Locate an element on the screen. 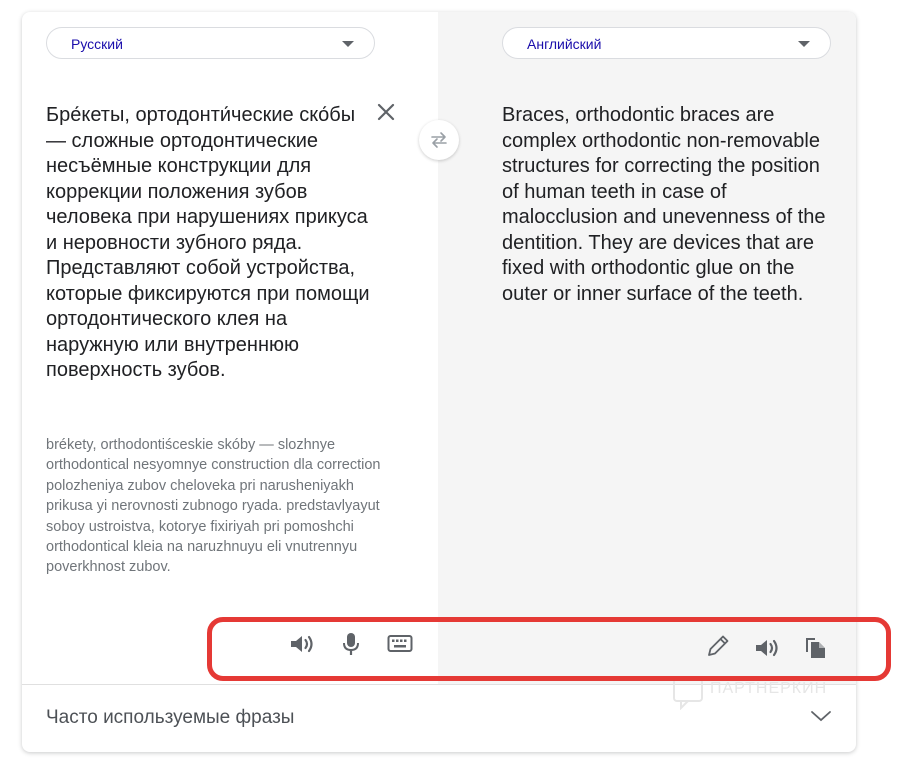 This screenshot has height=764, width=900. watermark-text: ПАРТНЕРКИН is located at coordinates (769, 688).